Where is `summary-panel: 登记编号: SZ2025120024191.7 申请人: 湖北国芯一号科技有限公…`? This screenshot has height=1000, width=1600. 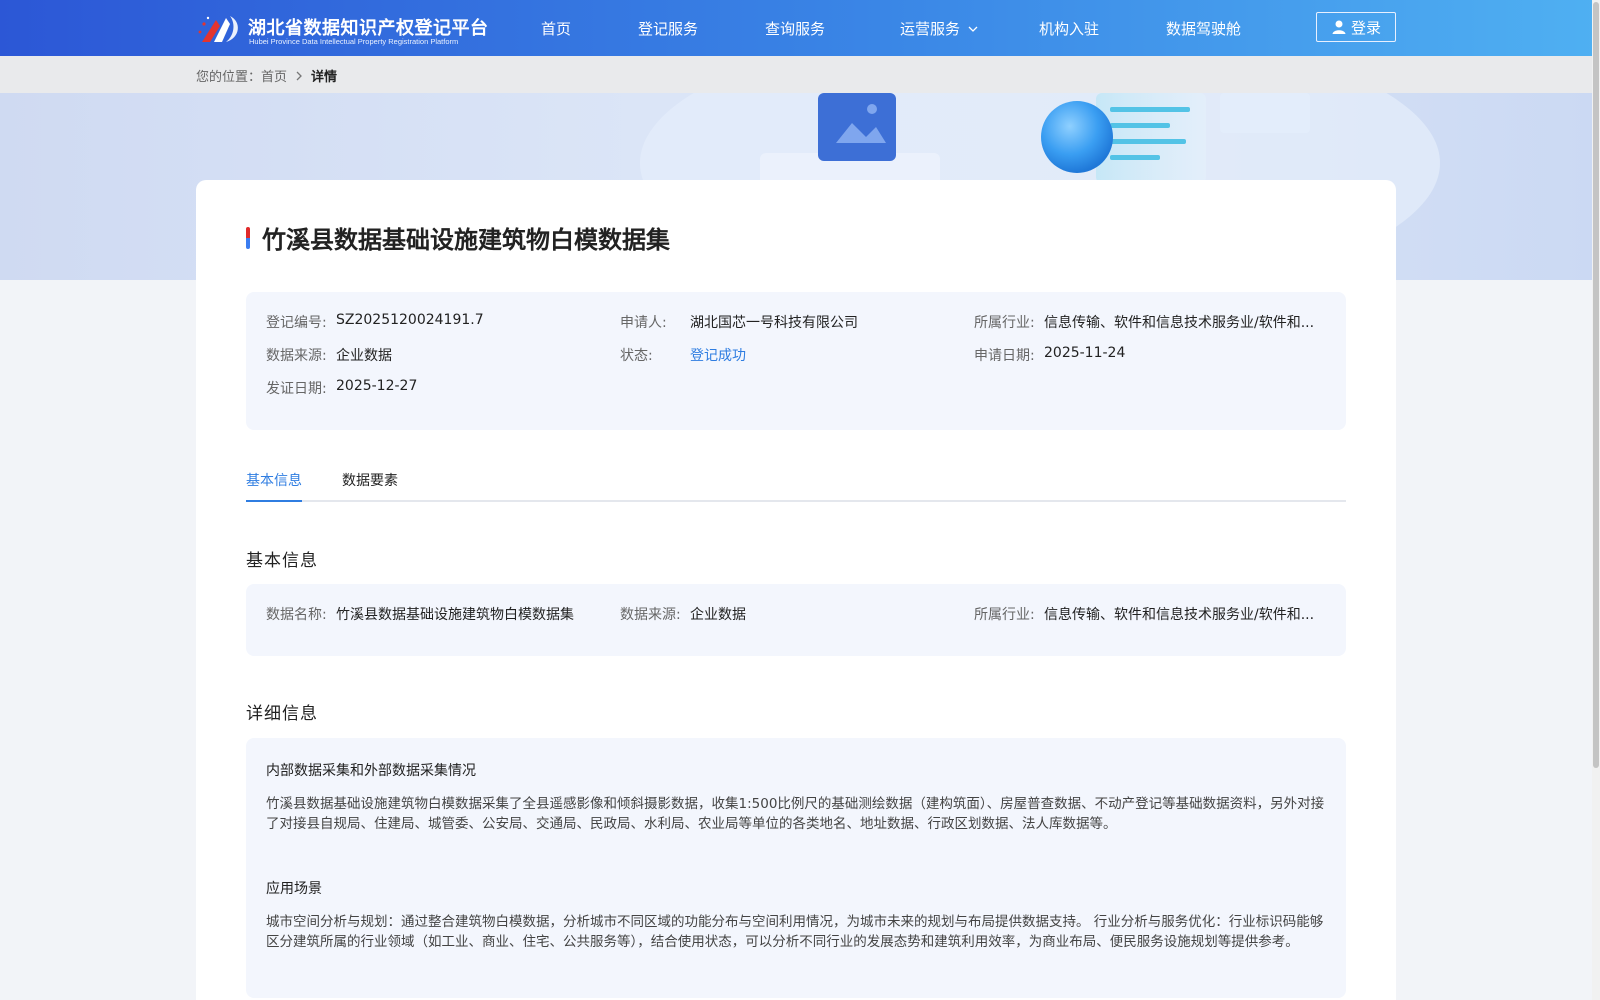
summary-panel: 登记编号: SZ2025120024191.7 申请人: 湖北国芯一号科技有限公… is located at coordinates (796, 361).